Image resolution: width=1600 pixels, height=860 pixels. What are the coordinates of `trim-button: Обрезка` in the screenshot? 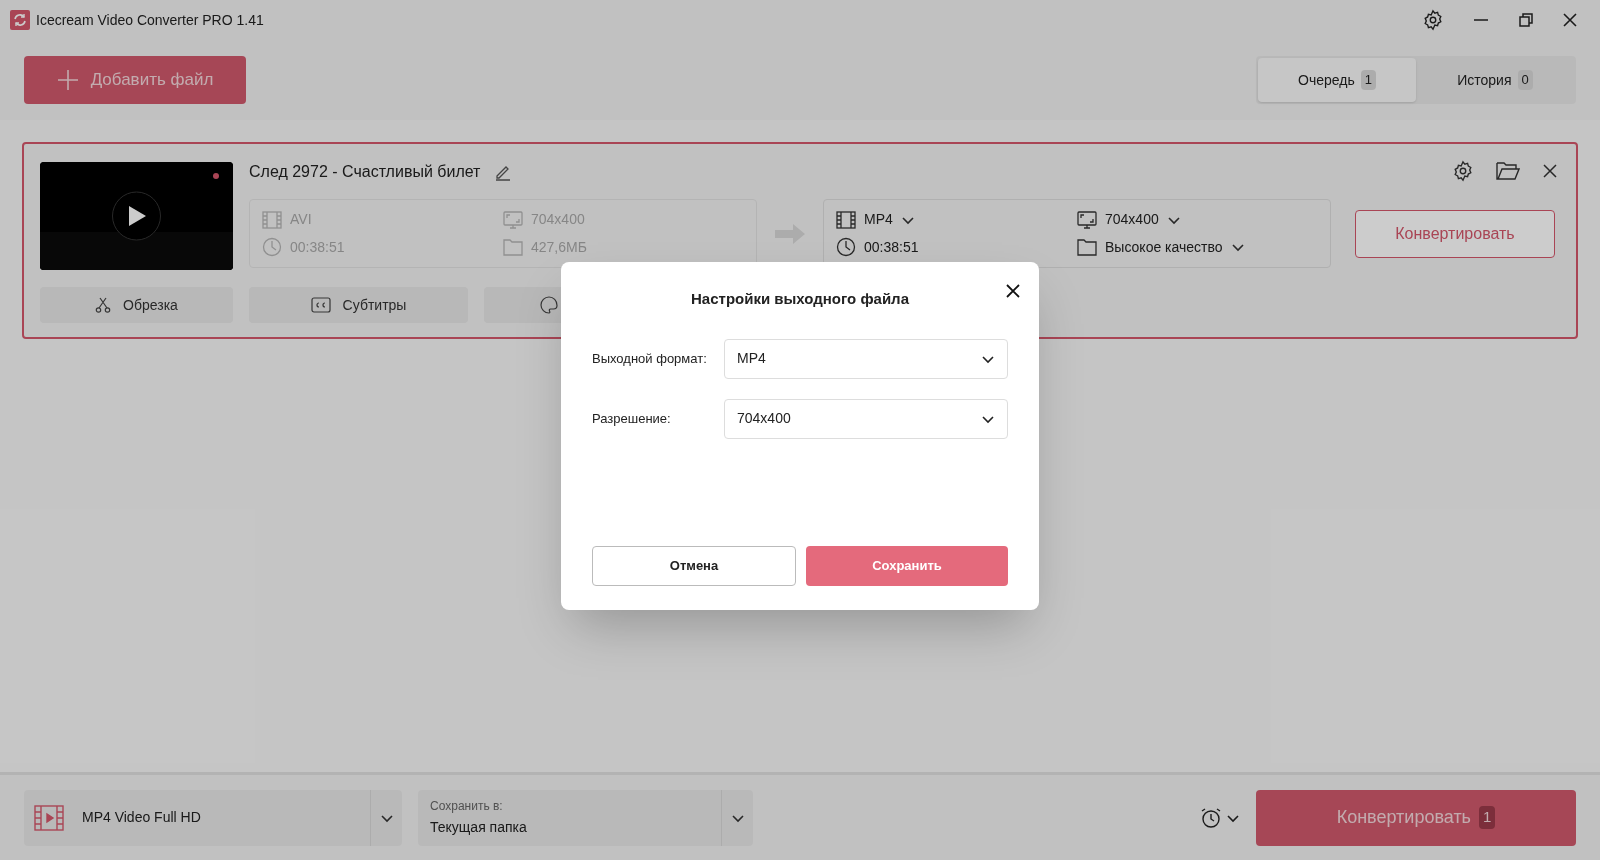 It's located at (136, 305).